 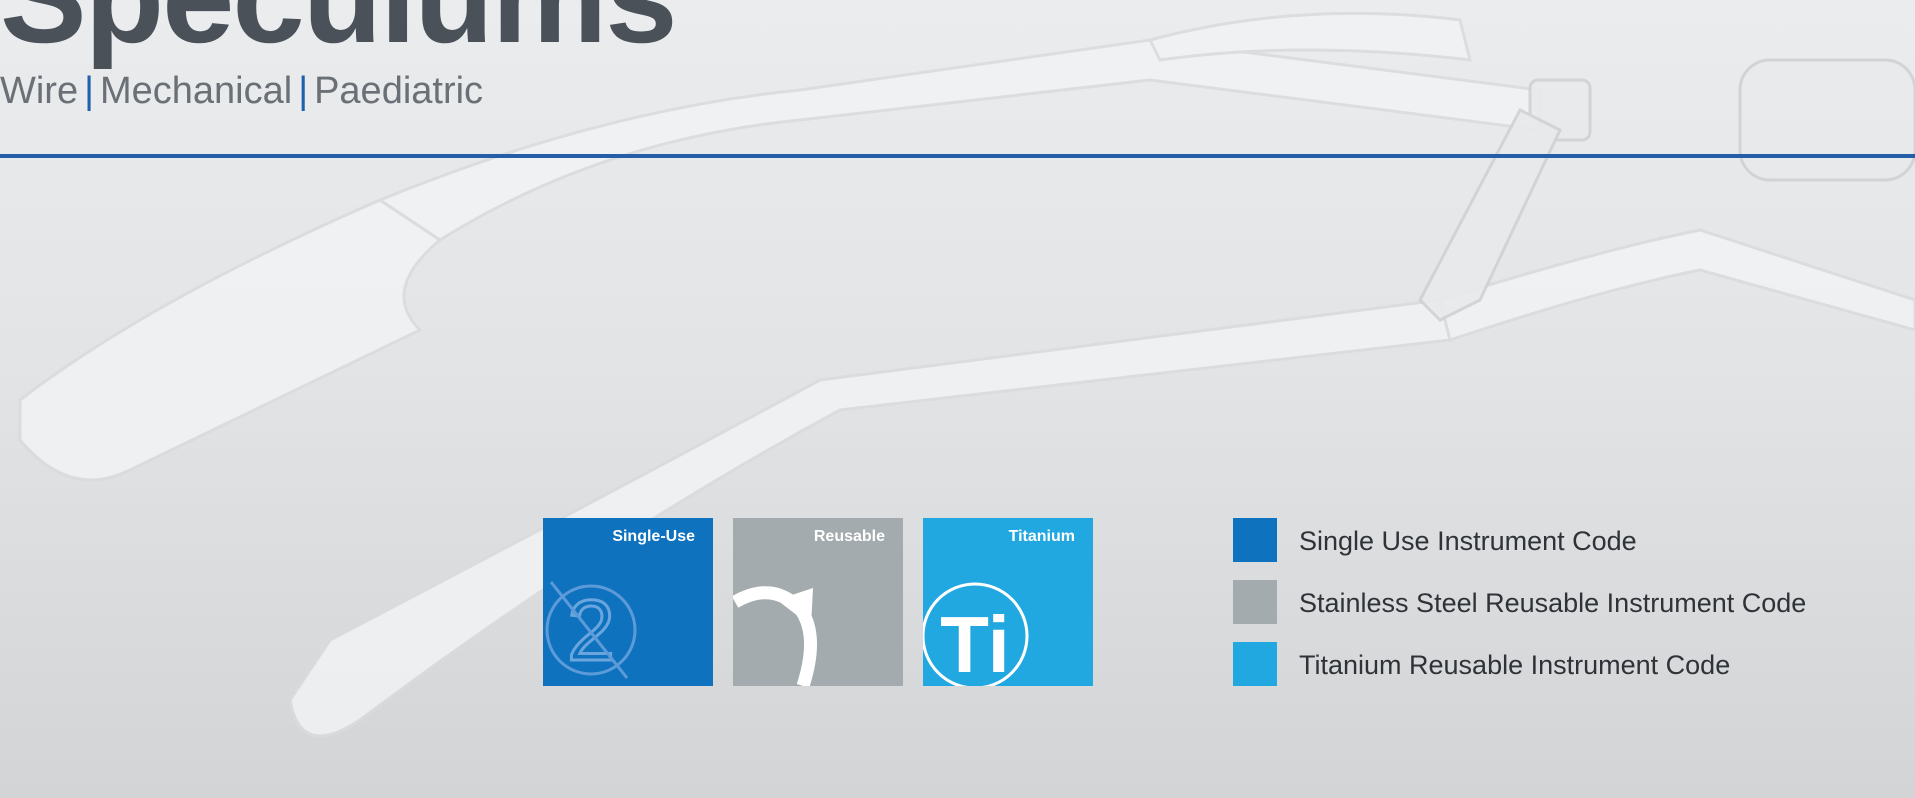 I want to click on titanium-glyph: Ti, so click(x=975, y=643).